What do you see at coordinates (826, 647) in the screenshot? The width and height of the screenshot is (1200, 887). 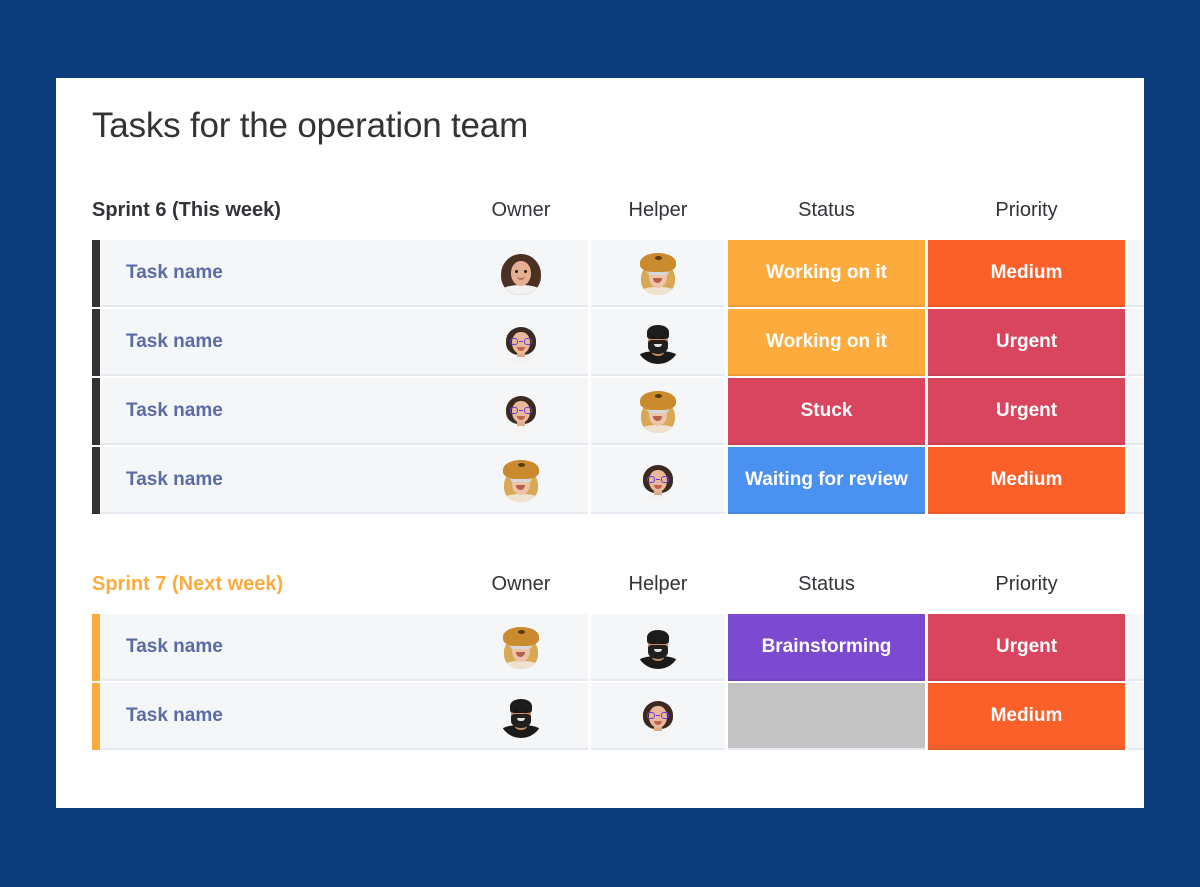 I see `cell-status: Brainstorming` at bounding box center [826, 647].